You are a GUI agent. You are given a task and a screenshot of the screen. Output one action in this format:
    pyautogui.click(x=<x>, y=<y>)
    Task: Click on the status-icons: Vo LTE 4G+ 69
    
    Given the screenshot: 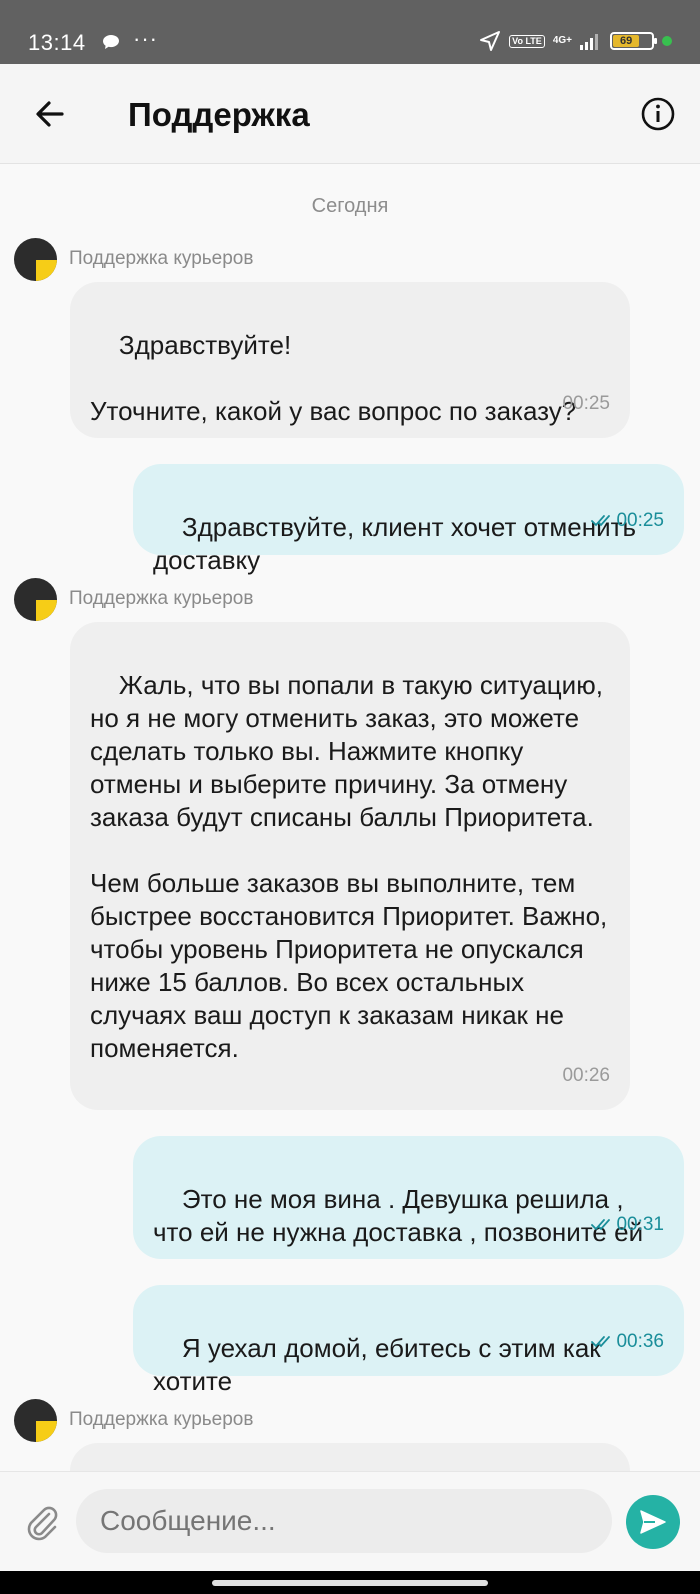 What is the action you would take?
    pyautogui.click(x=575, y=41)
    